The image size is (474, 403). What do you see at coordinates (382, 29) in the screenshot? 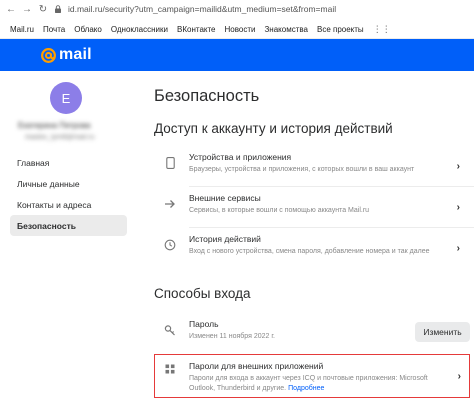
I see `grid-icon: ⋮⋮` at bounding box center [382, 29].